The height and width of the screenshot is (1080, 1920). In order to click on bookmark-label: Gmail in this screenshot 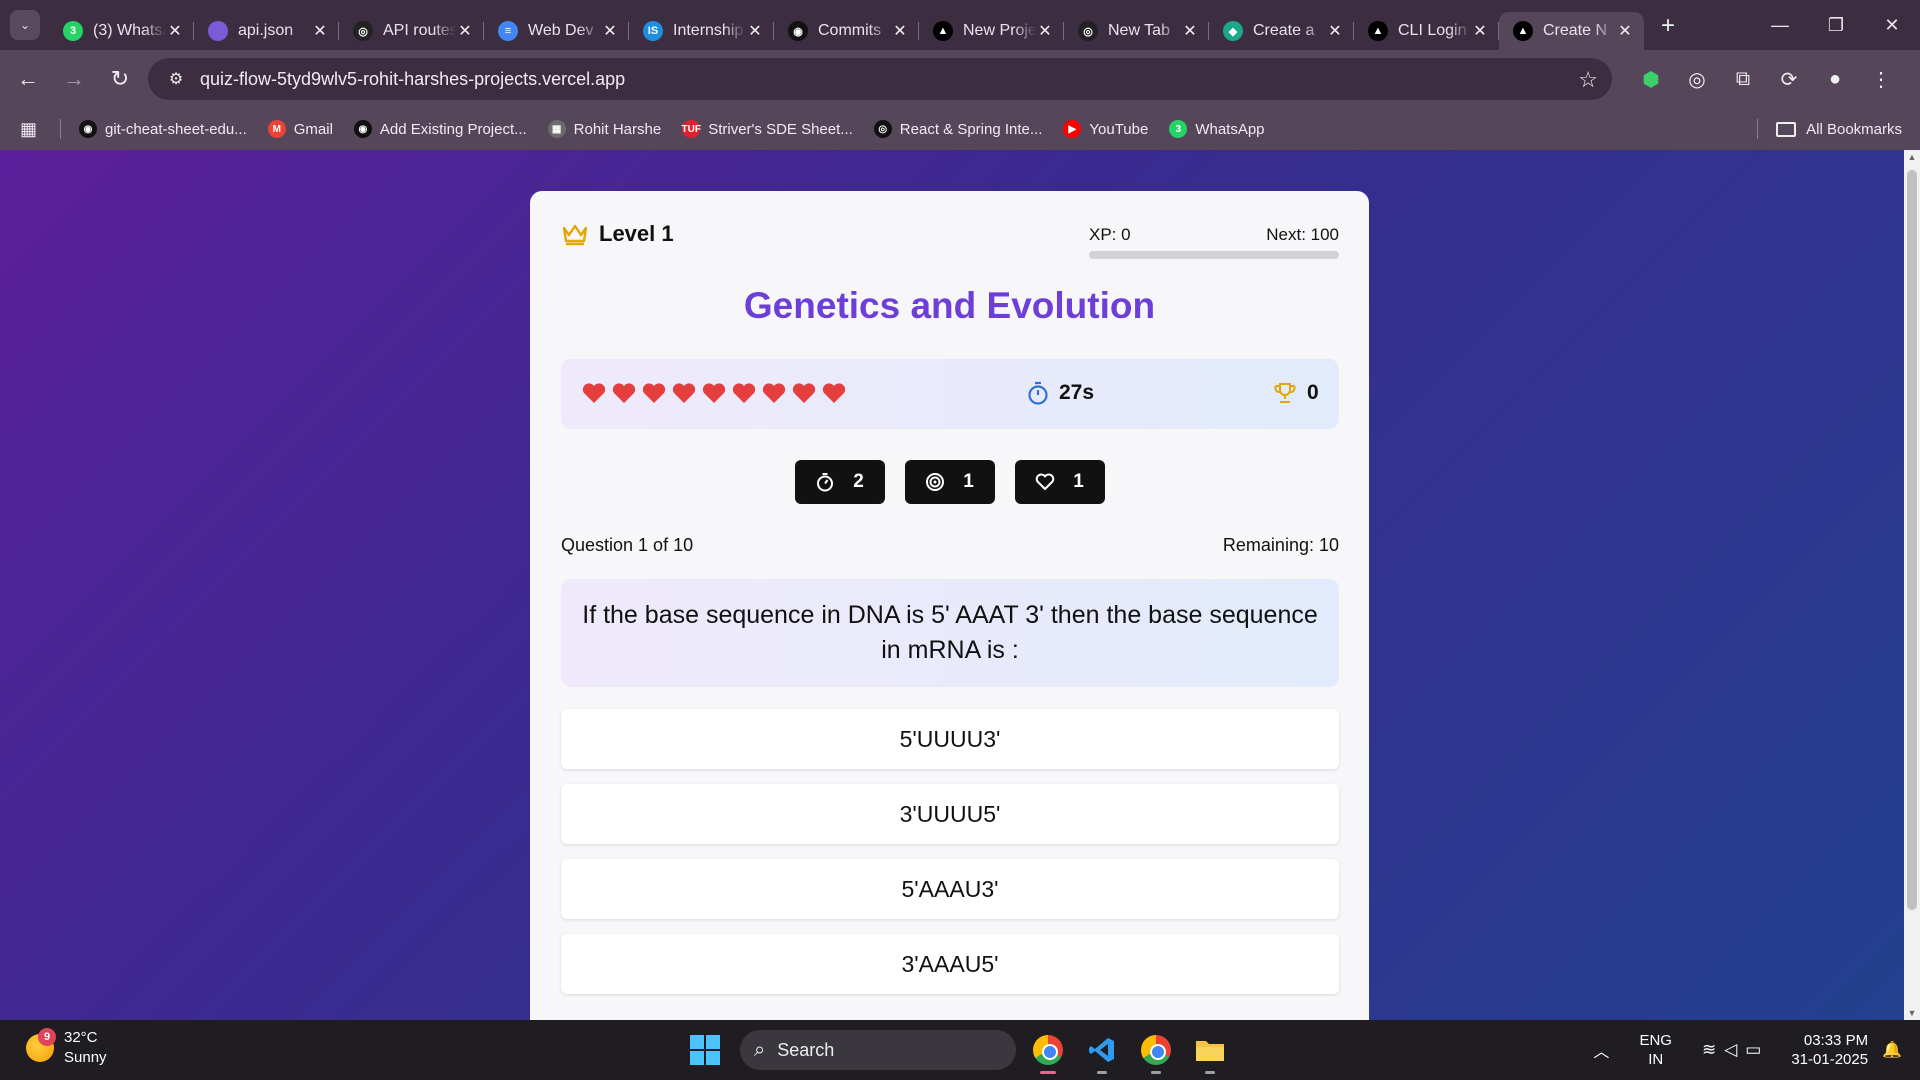, I will do `click(313, 129)`.